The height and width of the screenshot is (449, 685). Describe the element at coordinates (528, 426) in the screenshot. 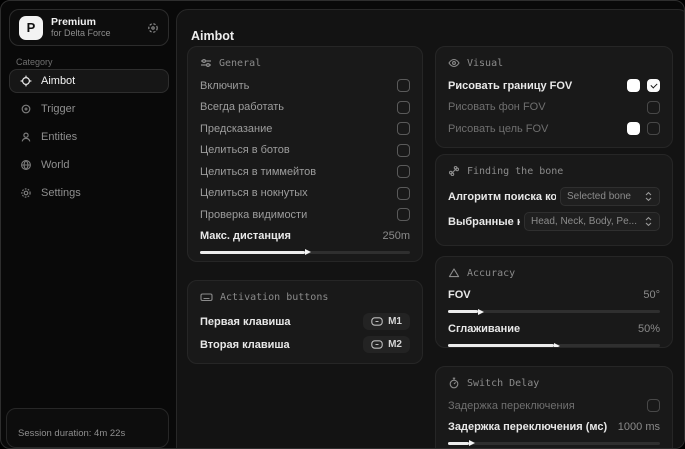

I see `slider-label: Задержка переключения (мс)` at that location.